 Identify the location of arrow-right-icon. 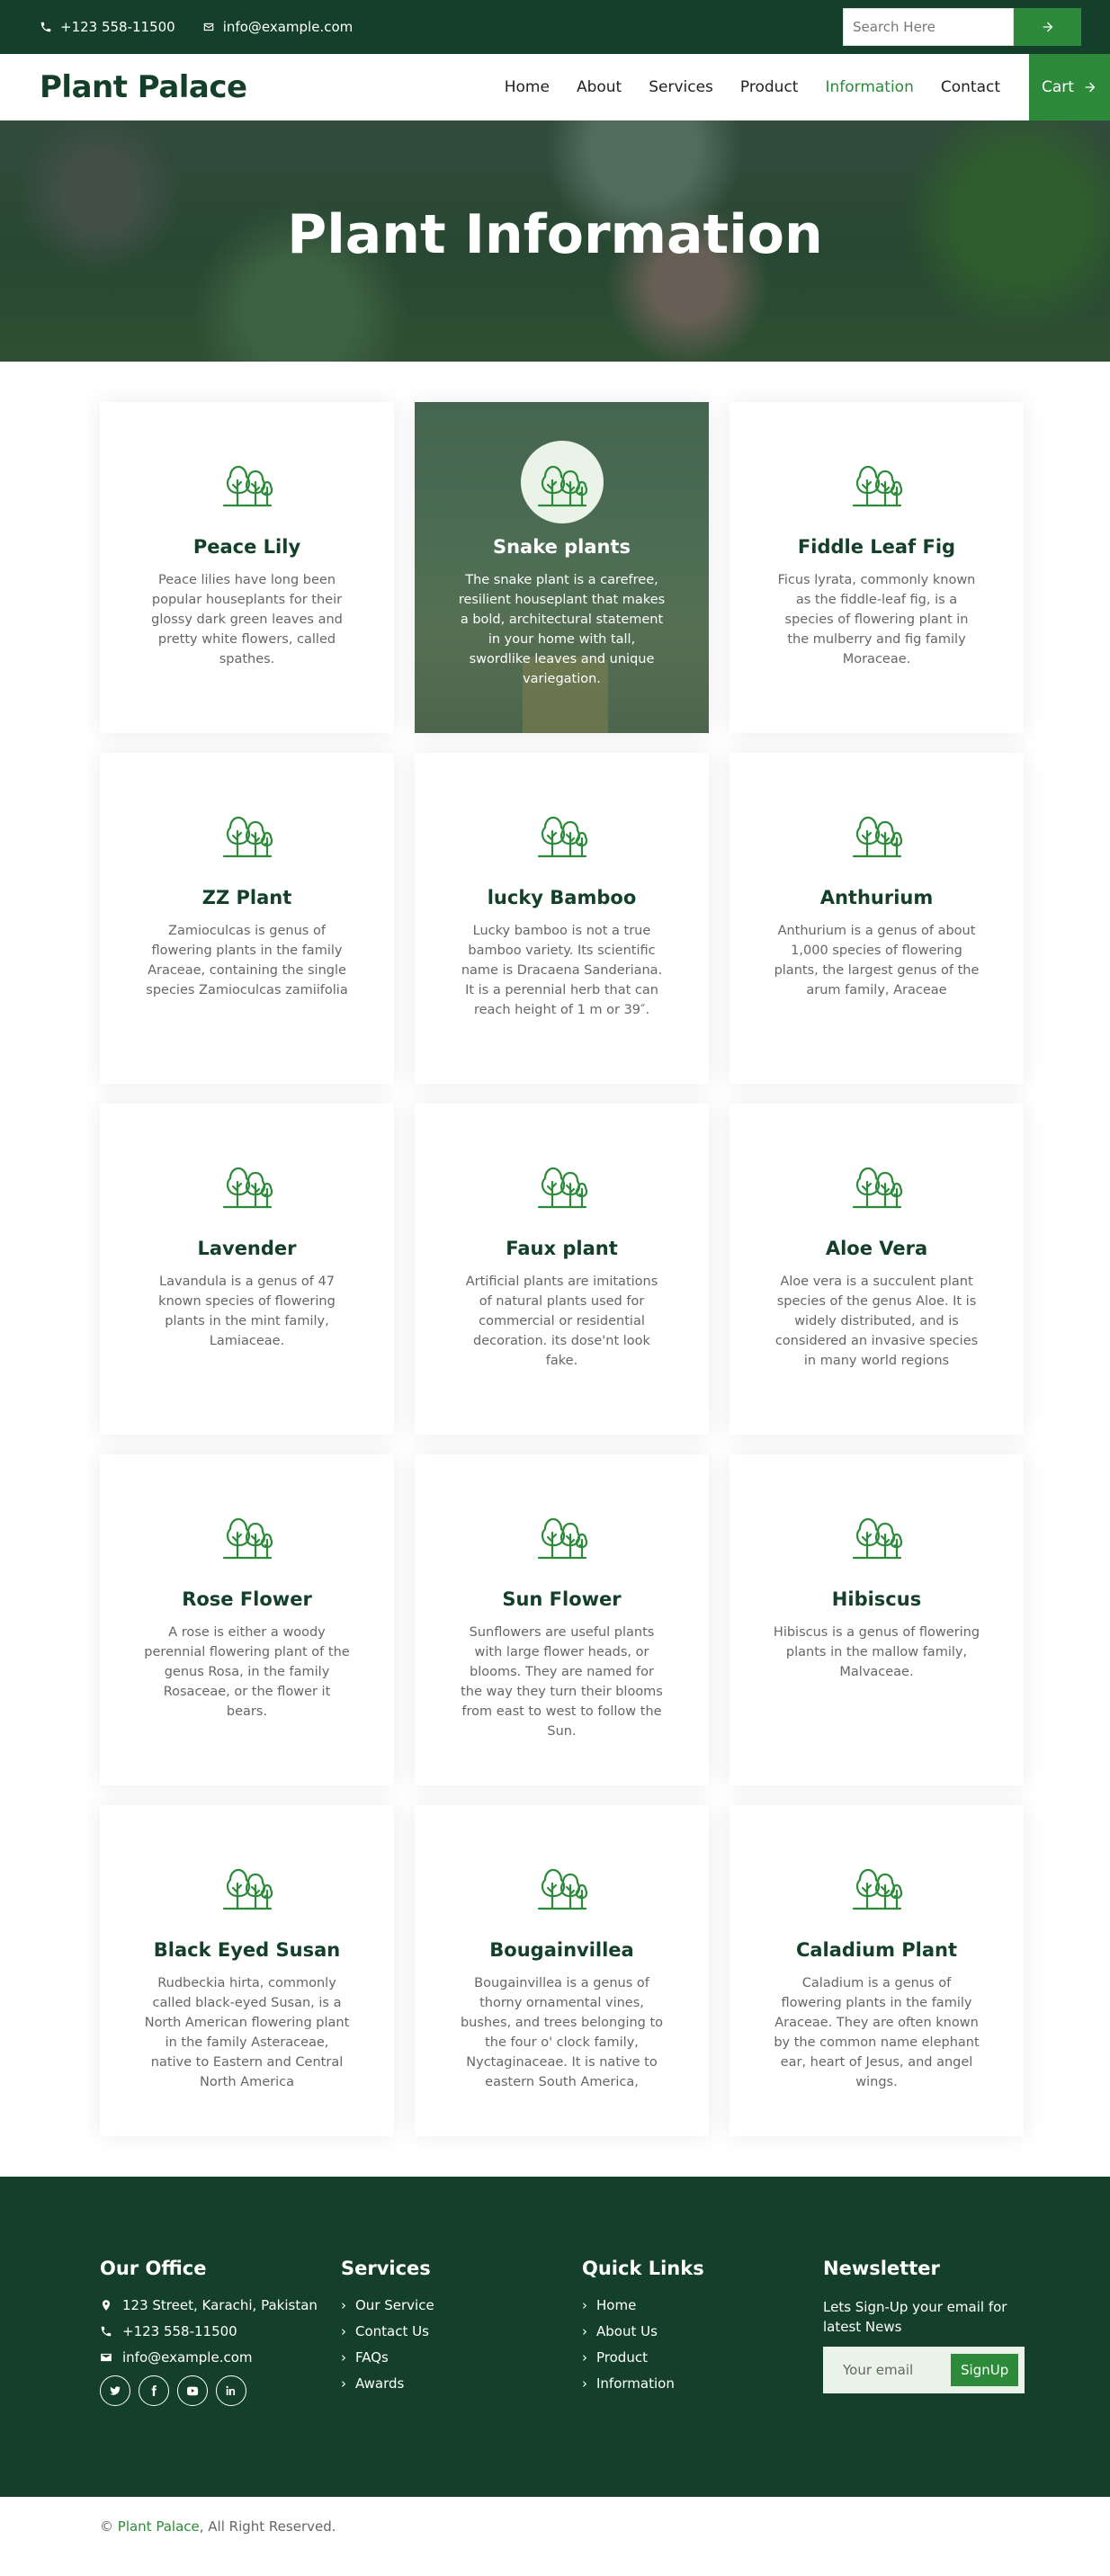
(1090, 87).